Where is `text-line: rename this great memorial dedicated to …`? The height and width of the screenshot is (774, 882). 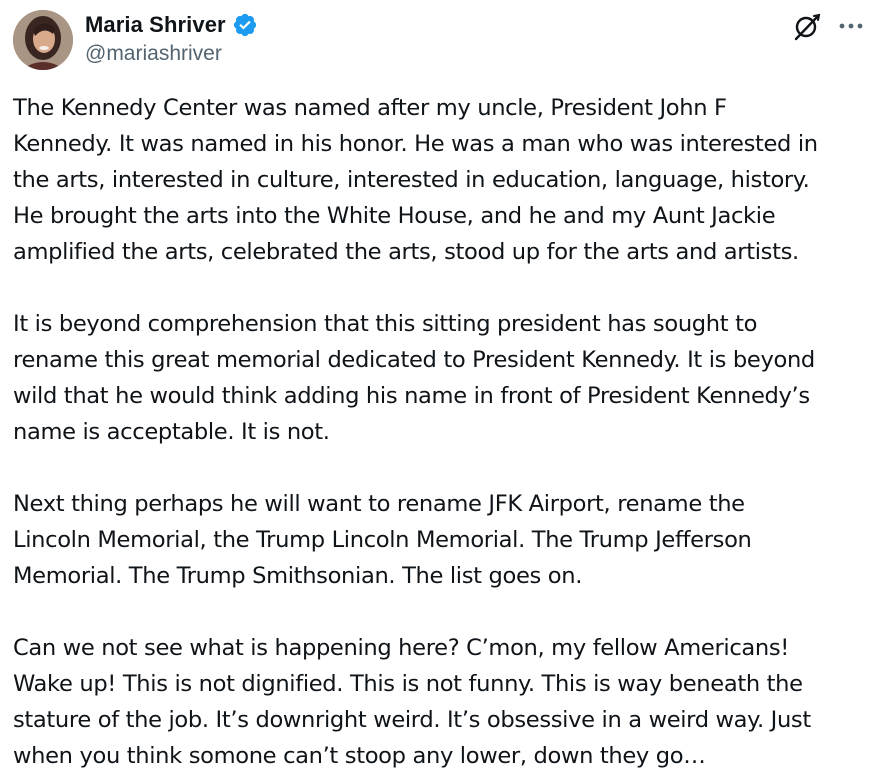
text-line: rename this great memorial dedicated to … is located at coordinates (414, 360).